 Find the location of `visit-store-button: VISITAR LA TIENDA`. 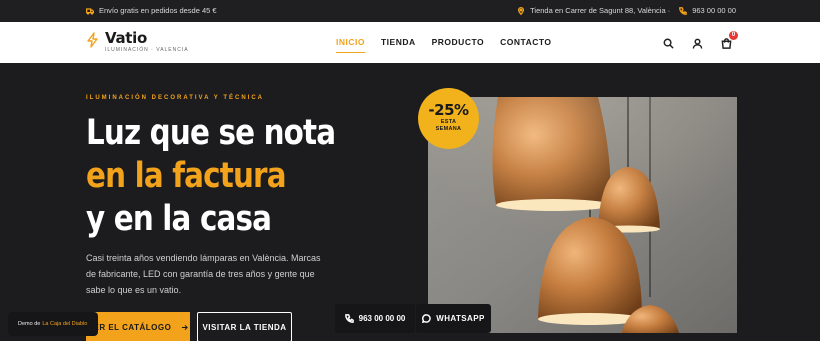

visit-store-button: VISITAR LA TIENDA is located at coordinates (244, 326).